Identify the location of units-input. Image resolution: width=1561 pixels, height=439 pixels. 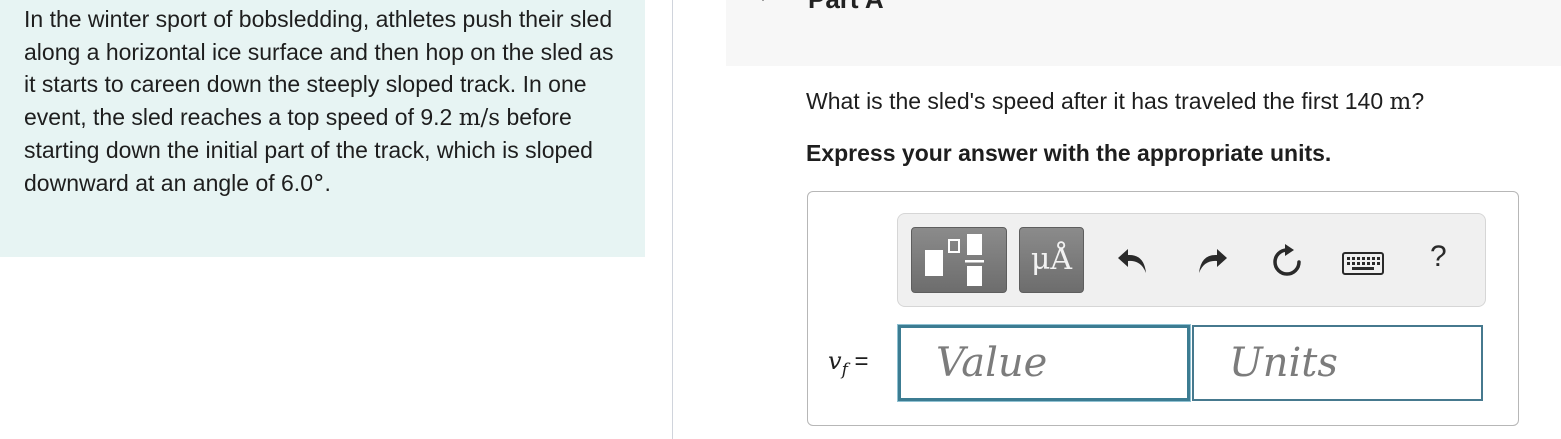
(1337, 363).